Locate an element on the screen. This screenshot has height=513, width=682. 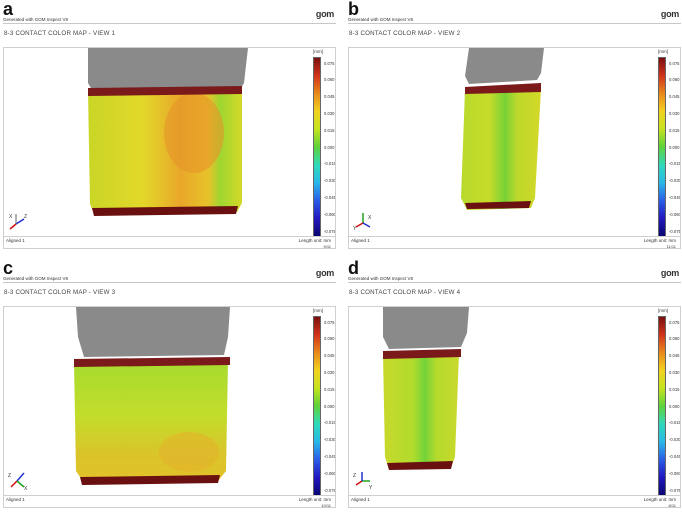
page-number: 8/11 is located at coordinates (672, 505).